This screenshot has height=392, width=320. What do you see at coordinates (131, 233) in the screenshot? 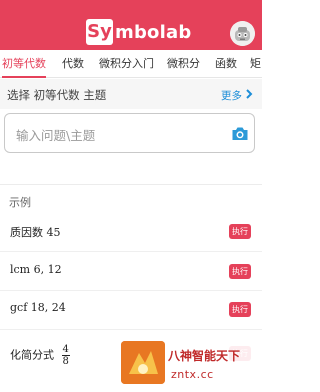
I see `example-row: 质因数 45 执行` at bounding box center [131, 233].